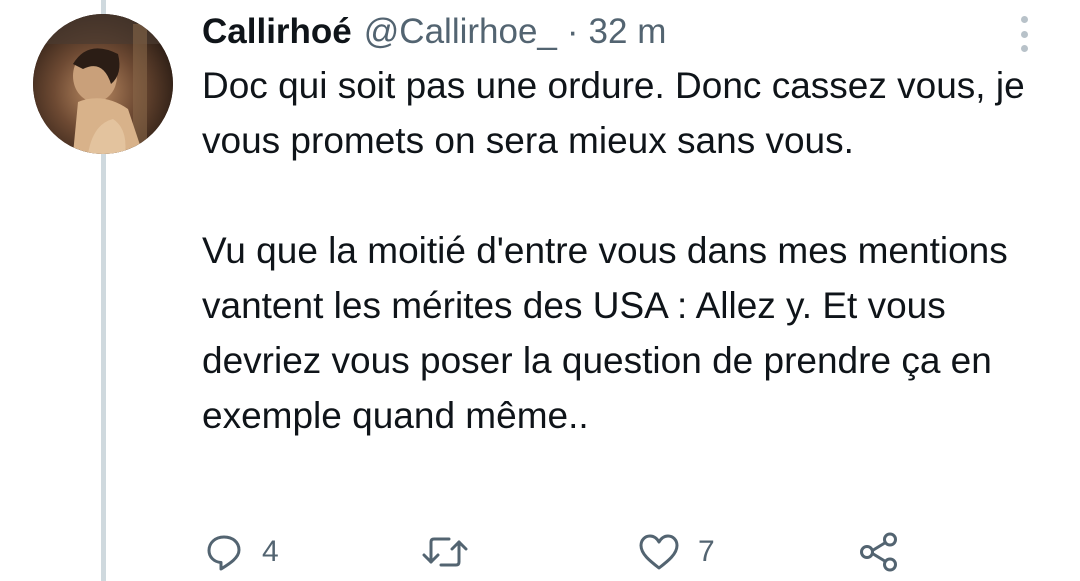 Image resolution: width=1080 pixels, height=581 pixels. I want to click on tweet-timestamp: 32 m, so click(628, 32).